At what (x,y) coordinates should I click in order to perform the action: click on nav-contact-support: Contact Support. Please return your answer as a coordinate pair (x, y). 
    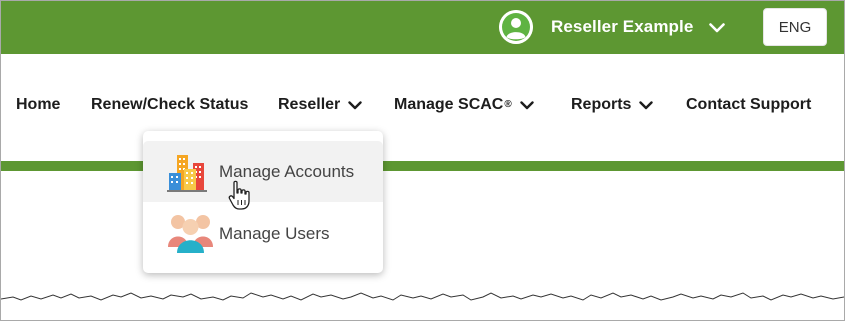
    Looking at the image, I should click on (748, 105).